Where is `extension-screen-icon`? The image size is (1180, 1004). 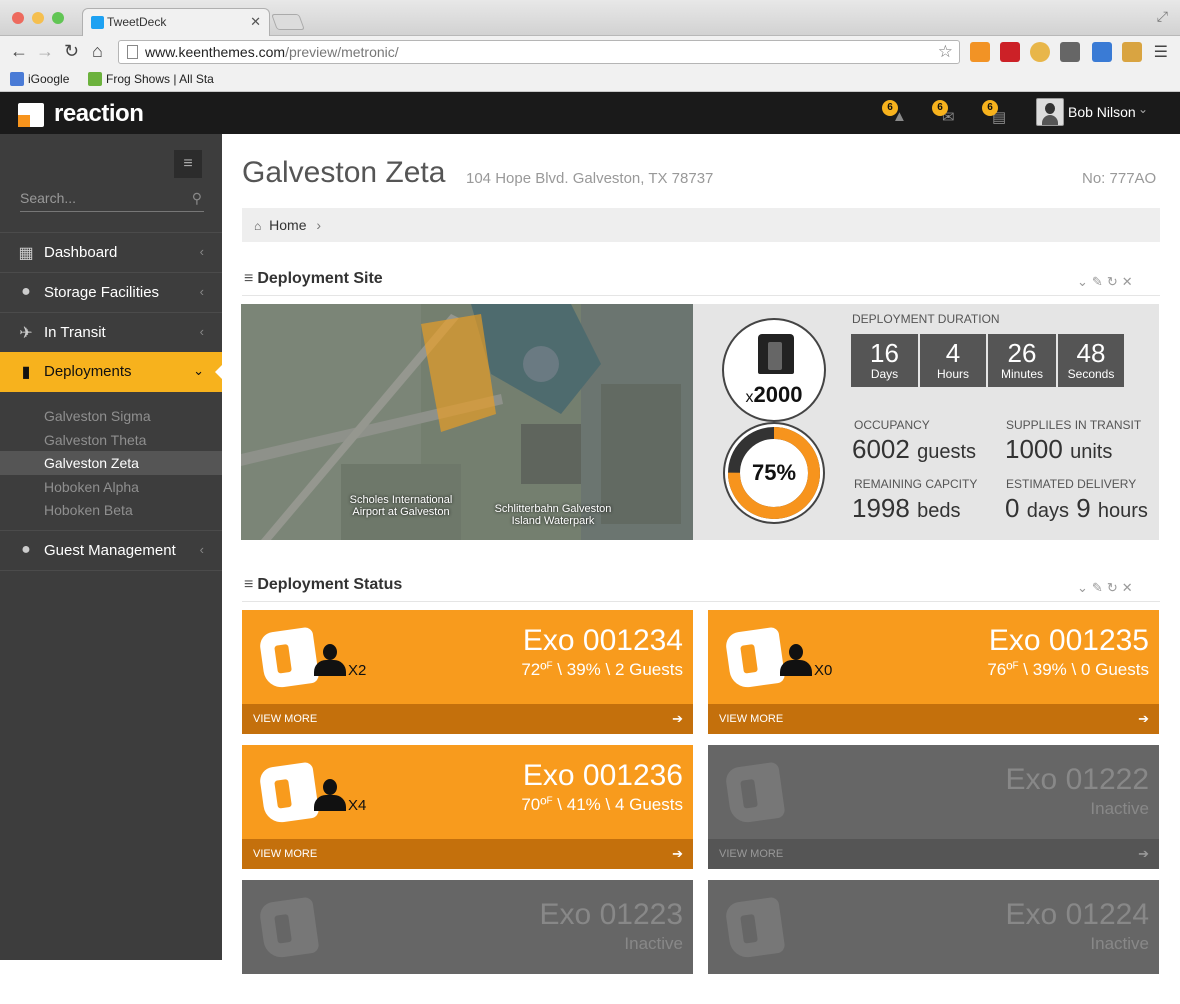
extension-screen-icon is located at coordinates (1102, 52).